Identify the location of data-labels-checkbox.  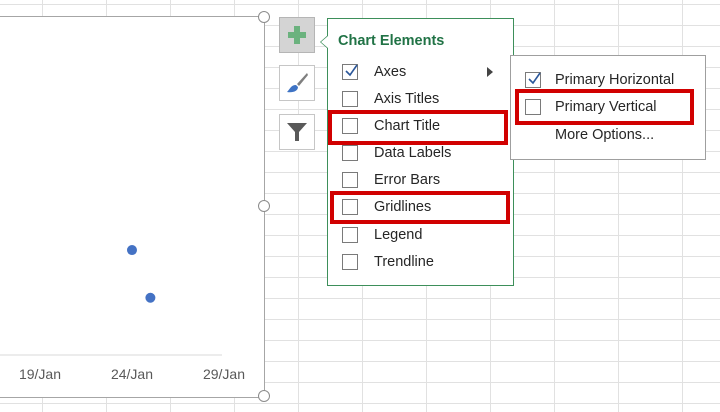
(350, 153).